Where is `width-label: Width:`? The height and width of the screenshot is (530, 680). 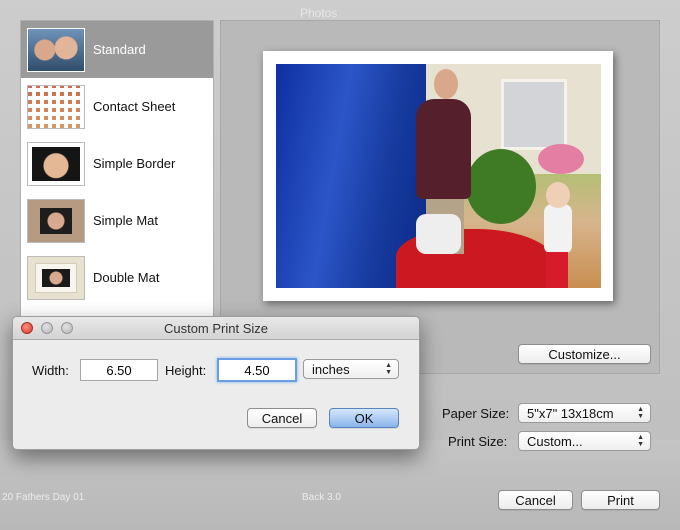 width-label: Width: is located at coordinates (50, 370).